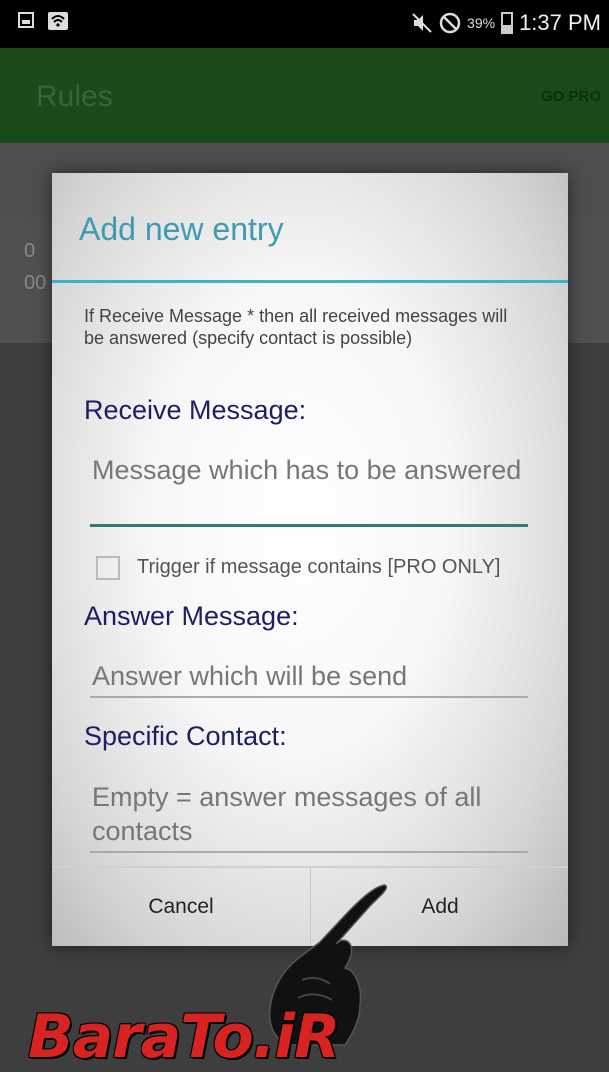 Image resolution: width=609 pixels, height=1072 pixels. What do you see at coordinates (571, 96) in the screenshot?
I see `go-pro-button: GO PRO` at bounding box center [571, 96].